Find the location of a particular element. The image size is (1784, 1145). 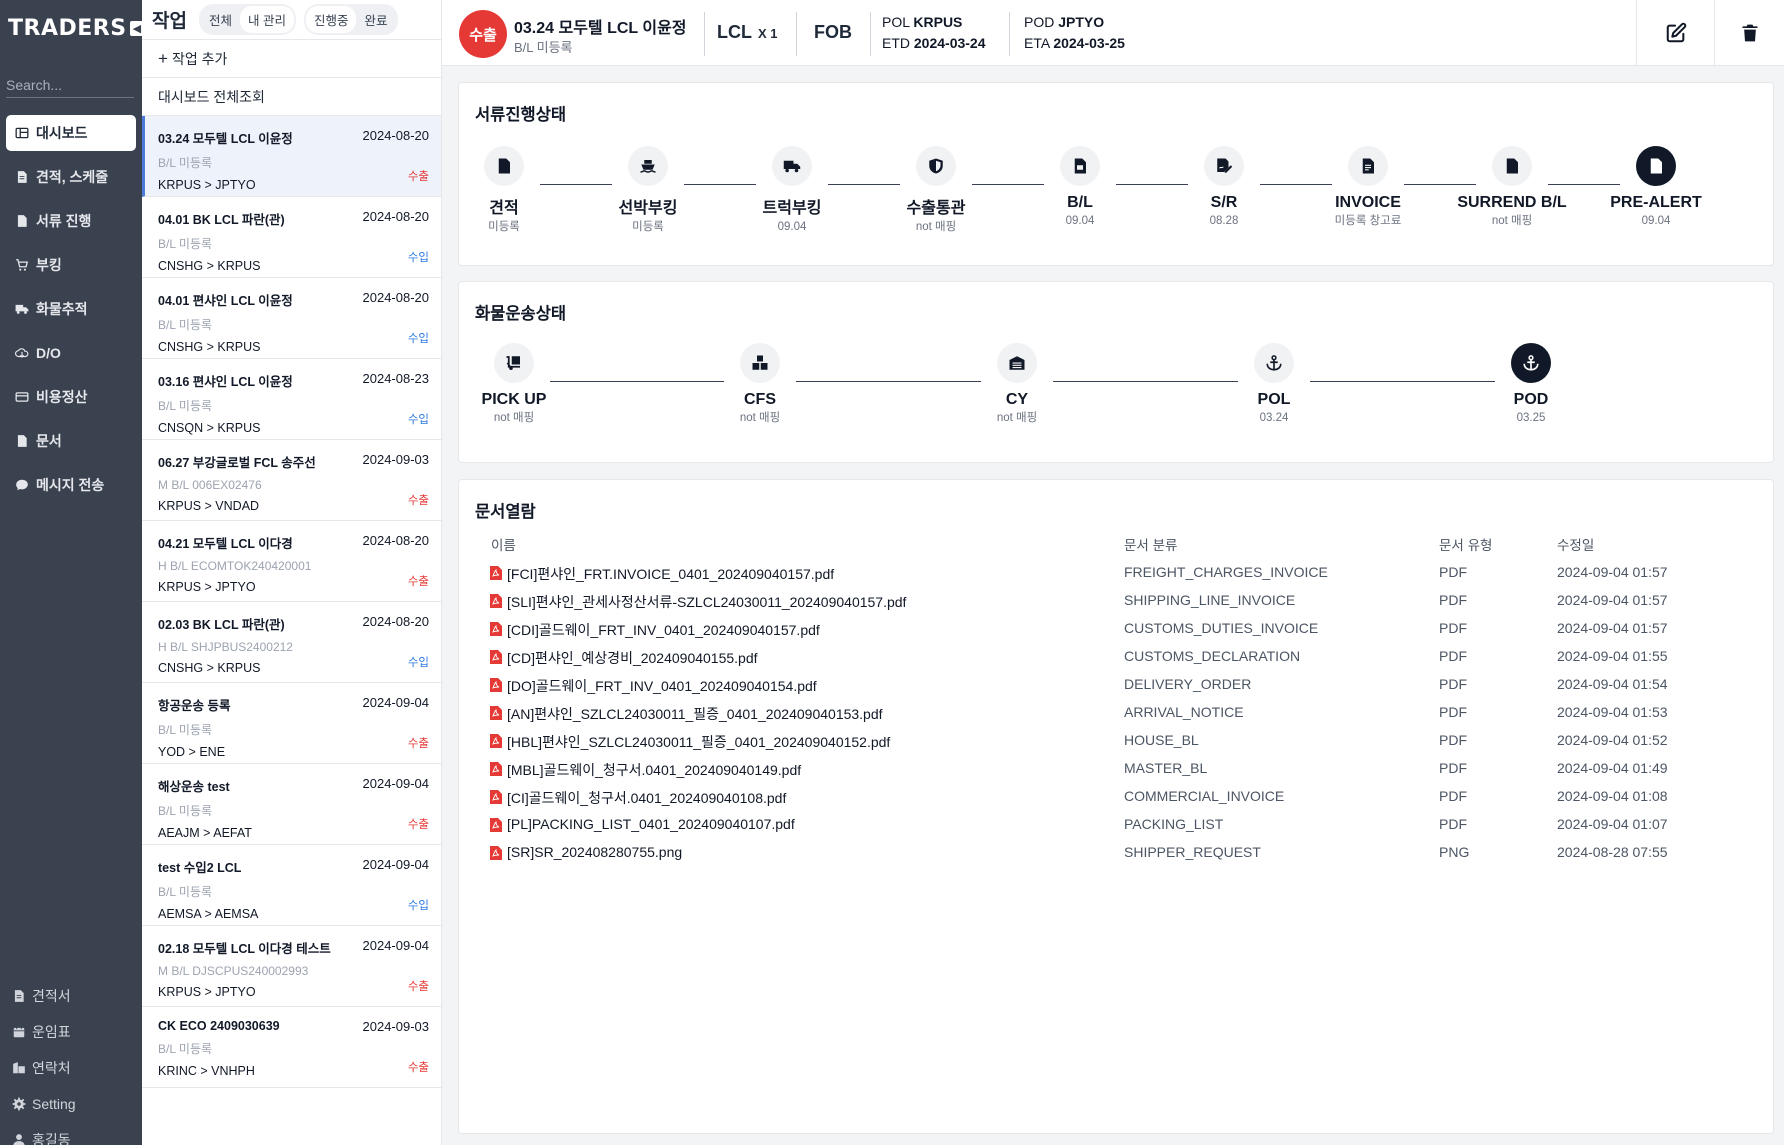

app-logo: TRADERS ◀ is located at coordinates (76, 28).